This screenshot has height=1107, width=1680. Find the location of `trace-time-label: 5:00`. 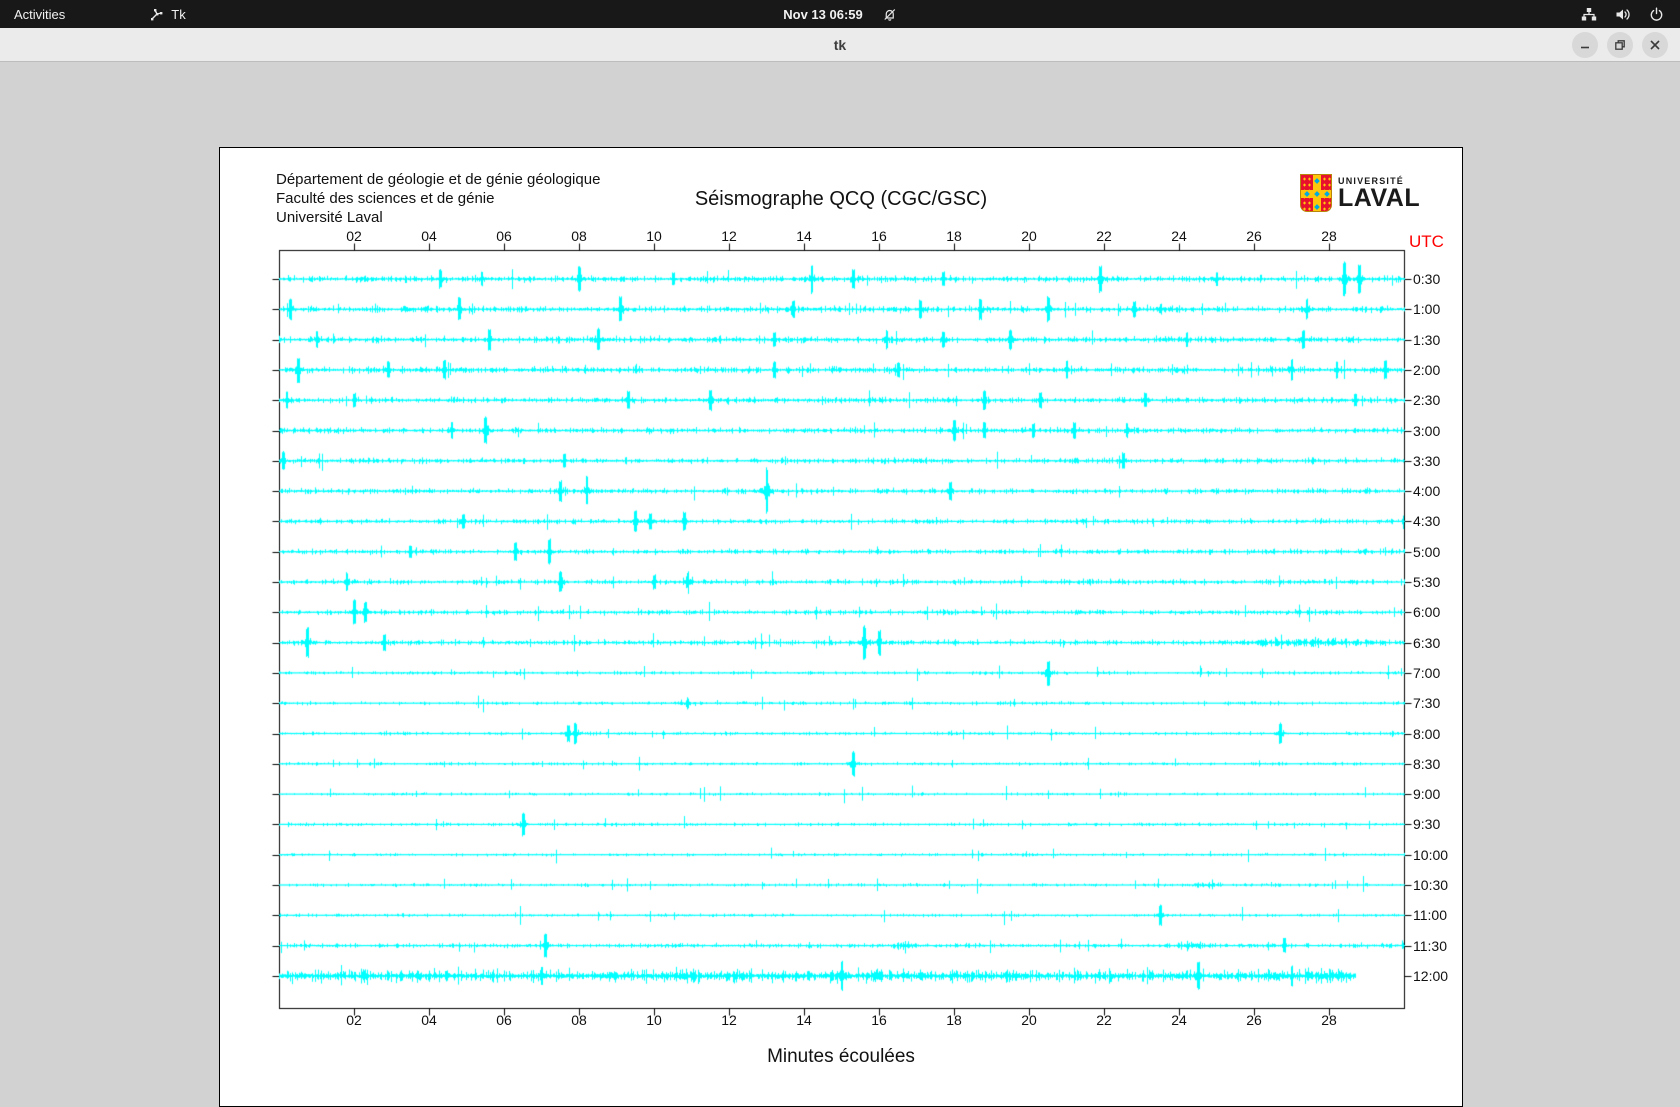

trace-time-label: 5:00 is located at coordinates (1427, 551).